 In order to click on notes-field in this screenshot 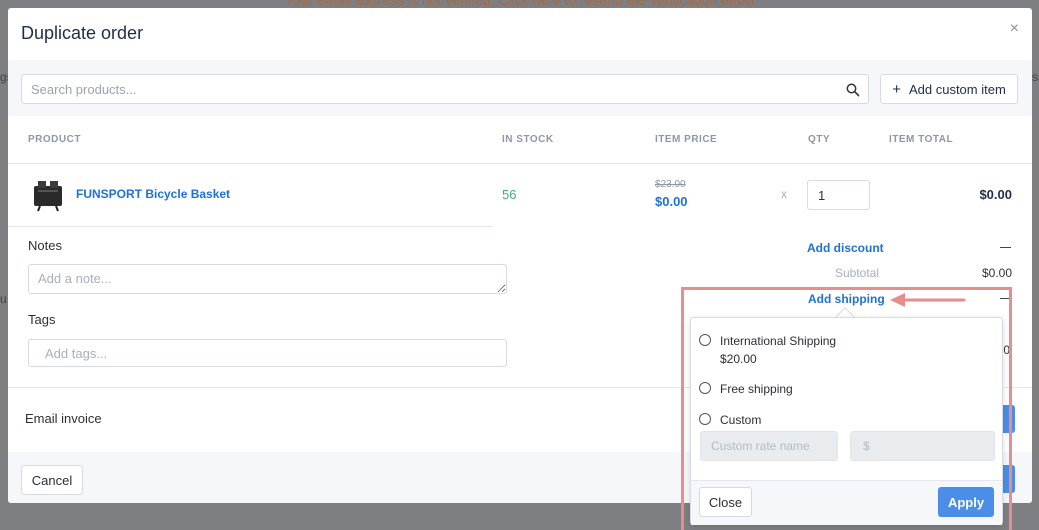, I will do `click(267, 279)`.